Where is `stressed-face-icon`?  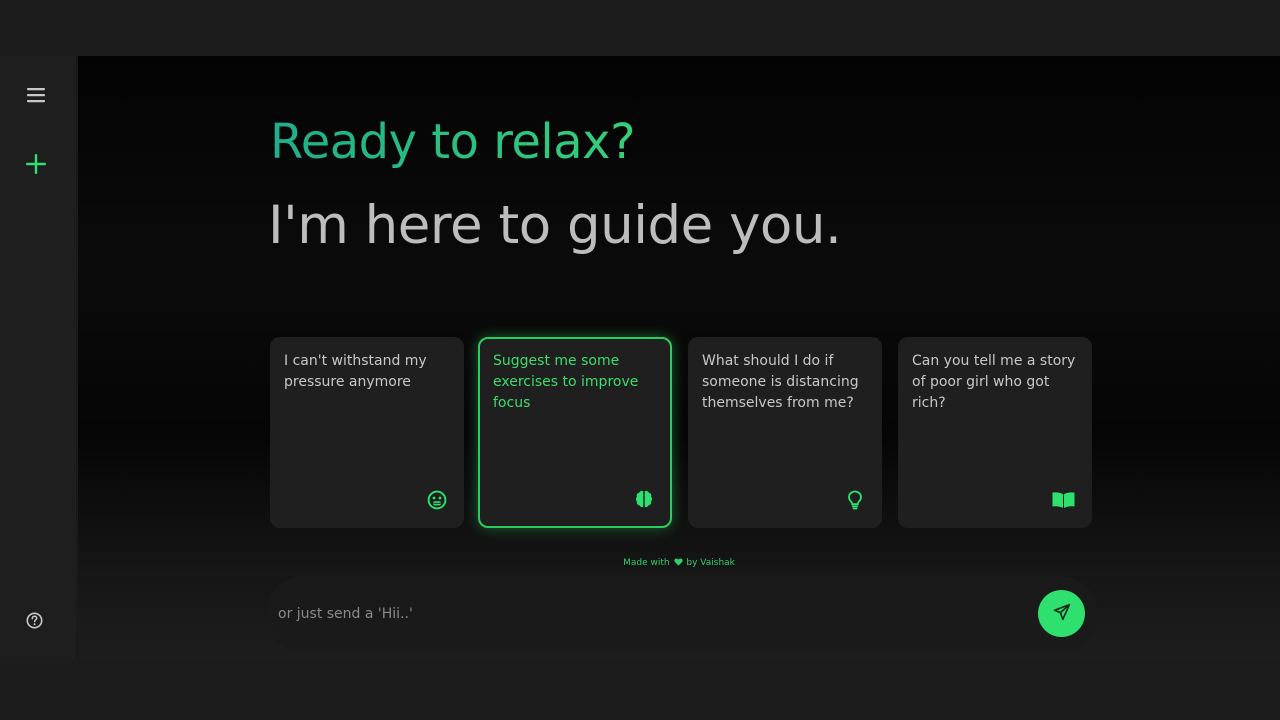
stressed-face-icon is located at coordinates (437, 500).